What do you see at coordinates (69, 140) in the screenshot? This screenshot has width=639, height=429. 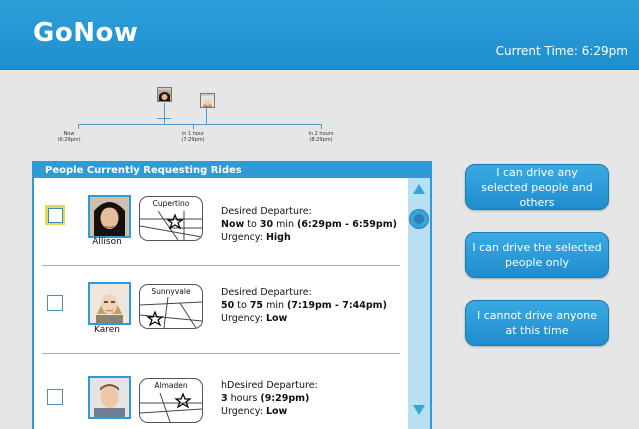 I see `timeline-label-time: (6:29pm)` at bounding box center [69, 140].